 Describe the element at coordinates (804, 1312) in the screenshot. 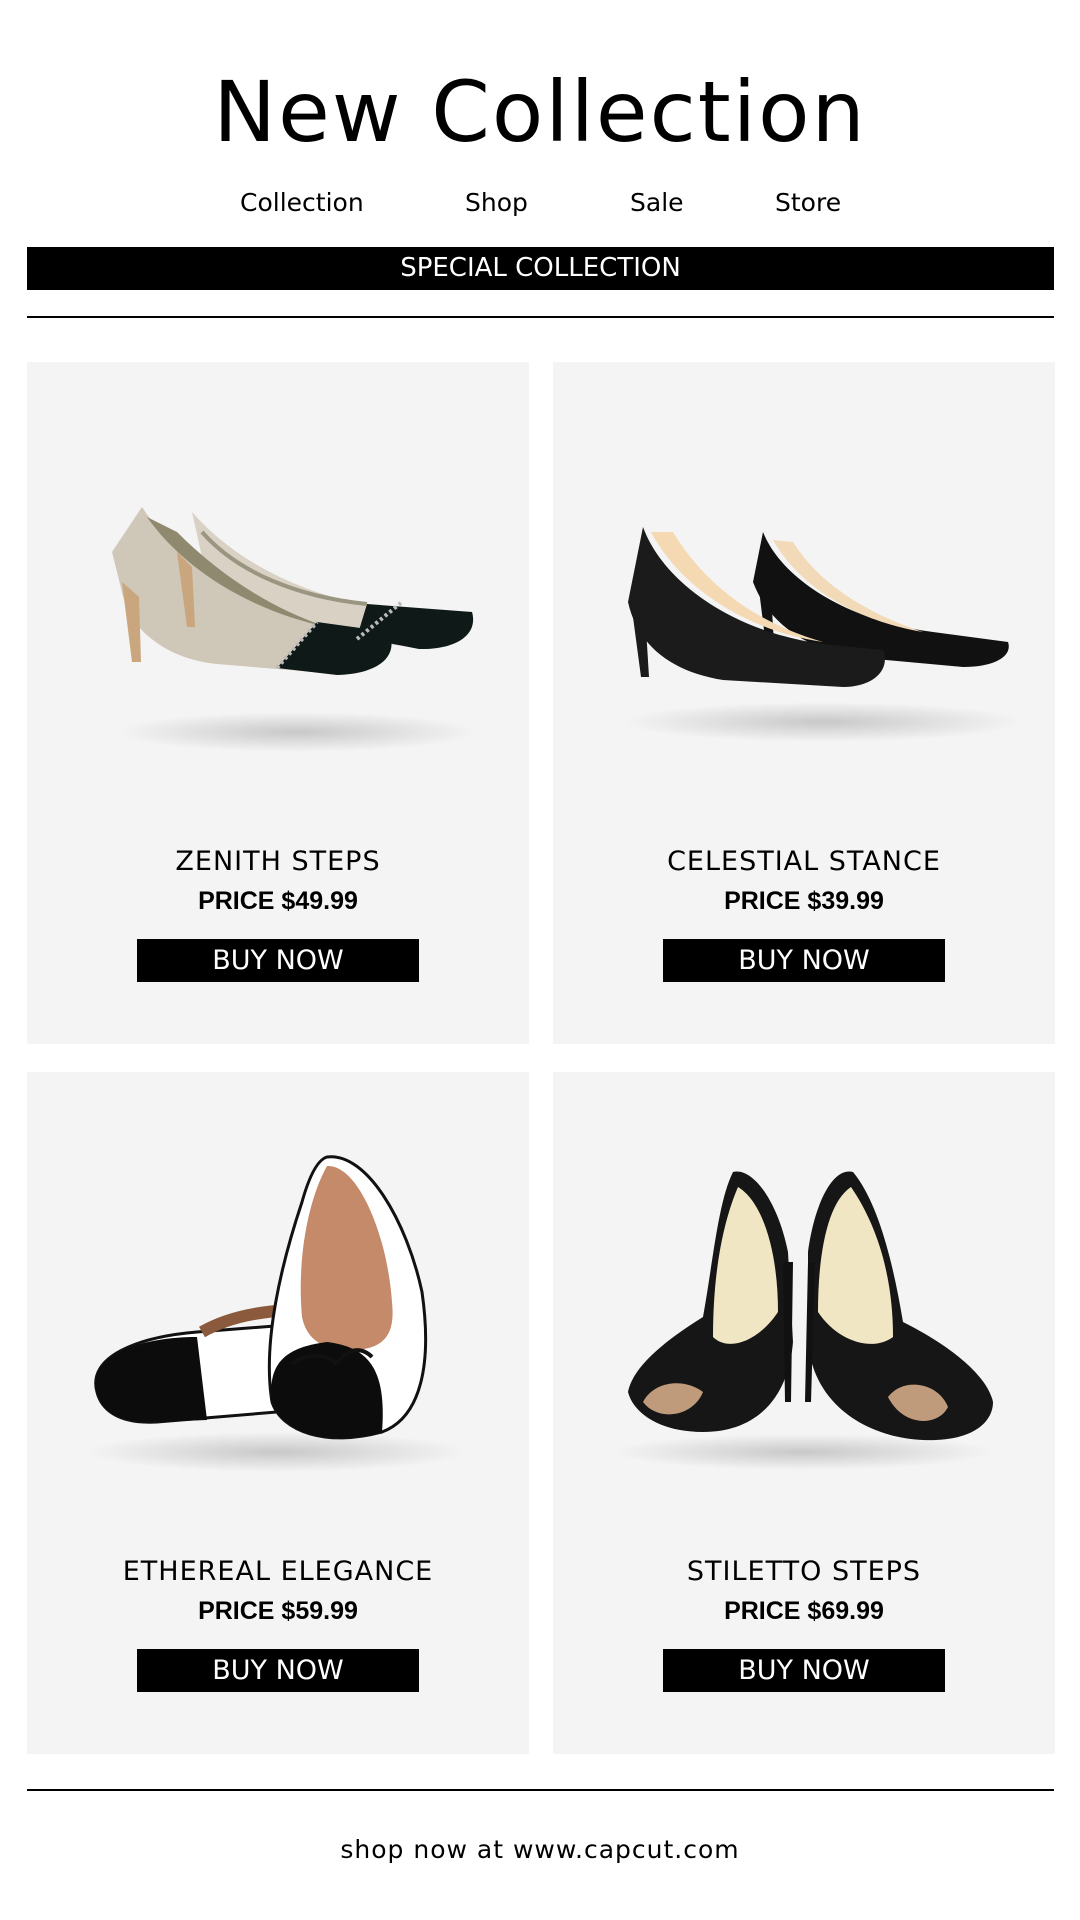

I see `black-peep-toe-stiletto-icon` at that location.